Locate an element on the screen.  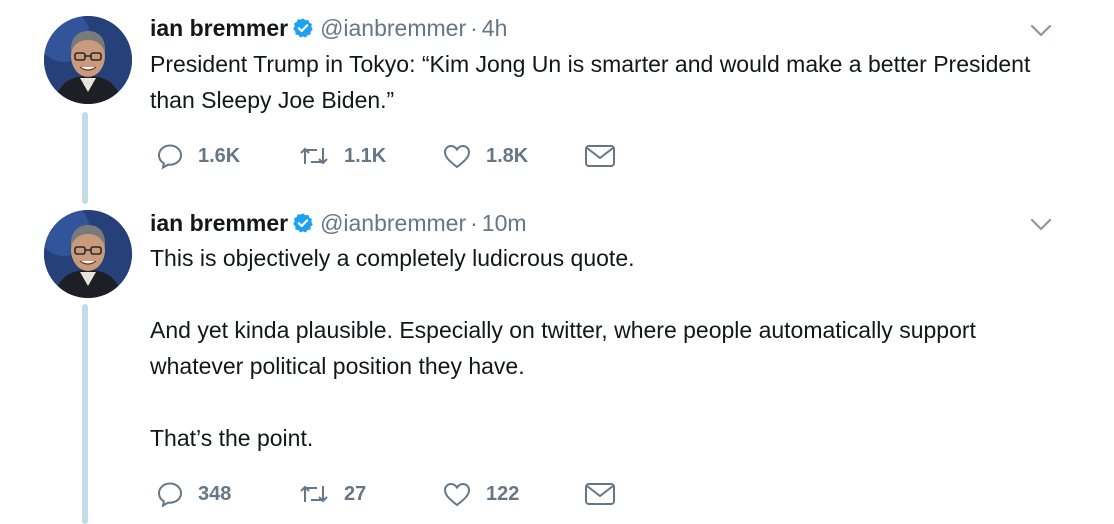
retweet-button: 27 is located at coordinates (332, 494).